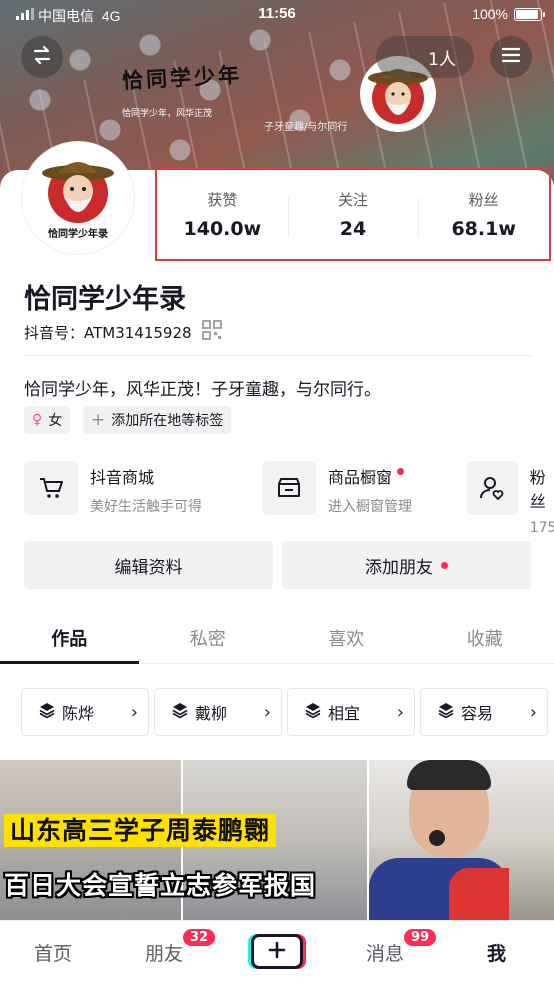 The height and width of the screenshot is (984, 554). I want to click on service-fans: 粉丝 175, so click(510, 498).